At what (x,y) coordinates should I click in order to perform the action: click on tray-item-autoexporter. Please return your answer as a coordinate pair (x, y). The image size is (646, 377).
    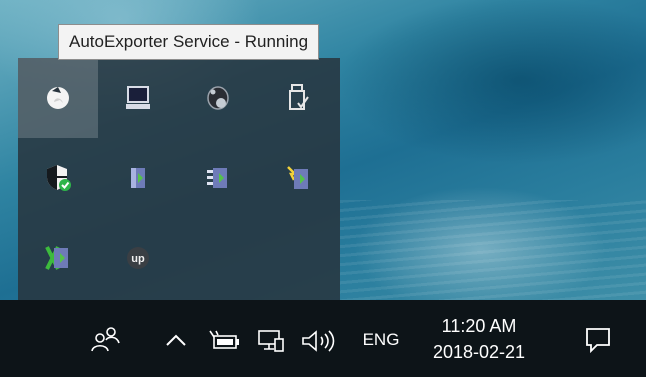
    Looking at the image, I should click on (58, 98).